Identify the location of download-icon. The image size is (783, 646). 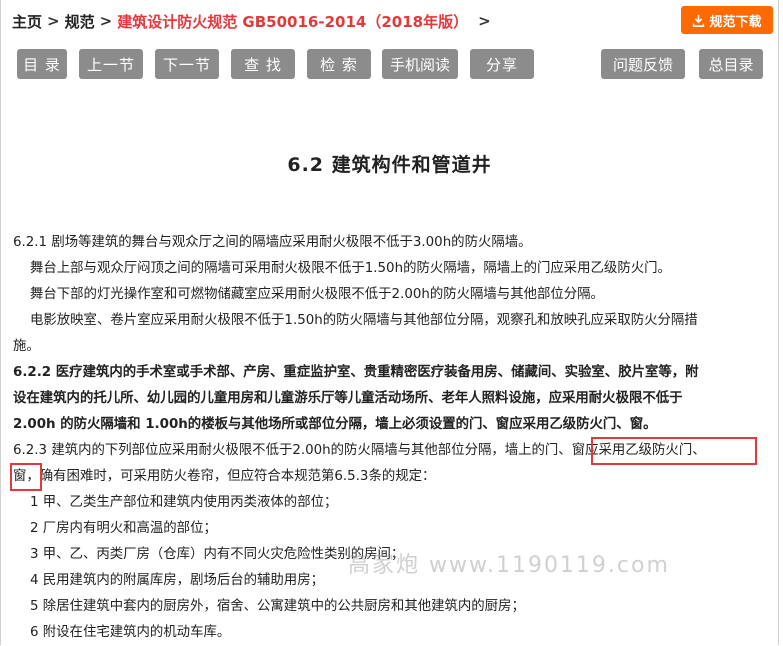
(699, 20).